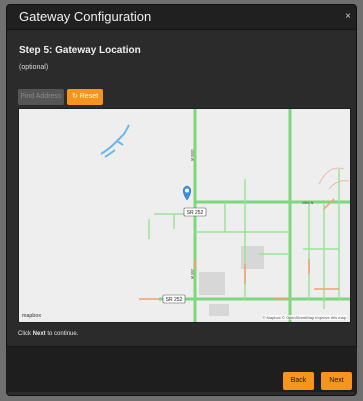  I want to click on sr252-lower-label: SR 252, so click(174, 300).